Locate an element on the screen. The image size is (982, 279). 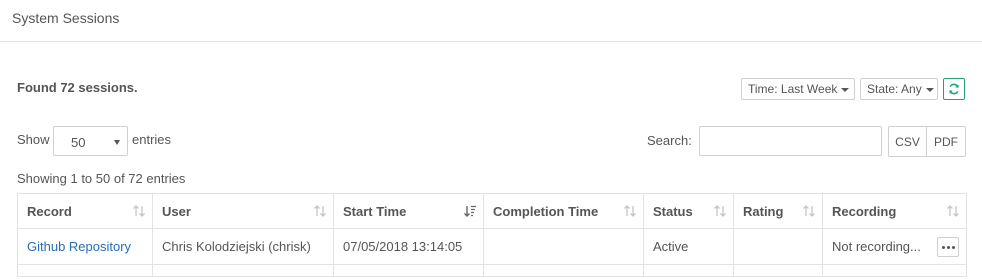
csv-export-button: CSV is located at coordinates (907, 141).